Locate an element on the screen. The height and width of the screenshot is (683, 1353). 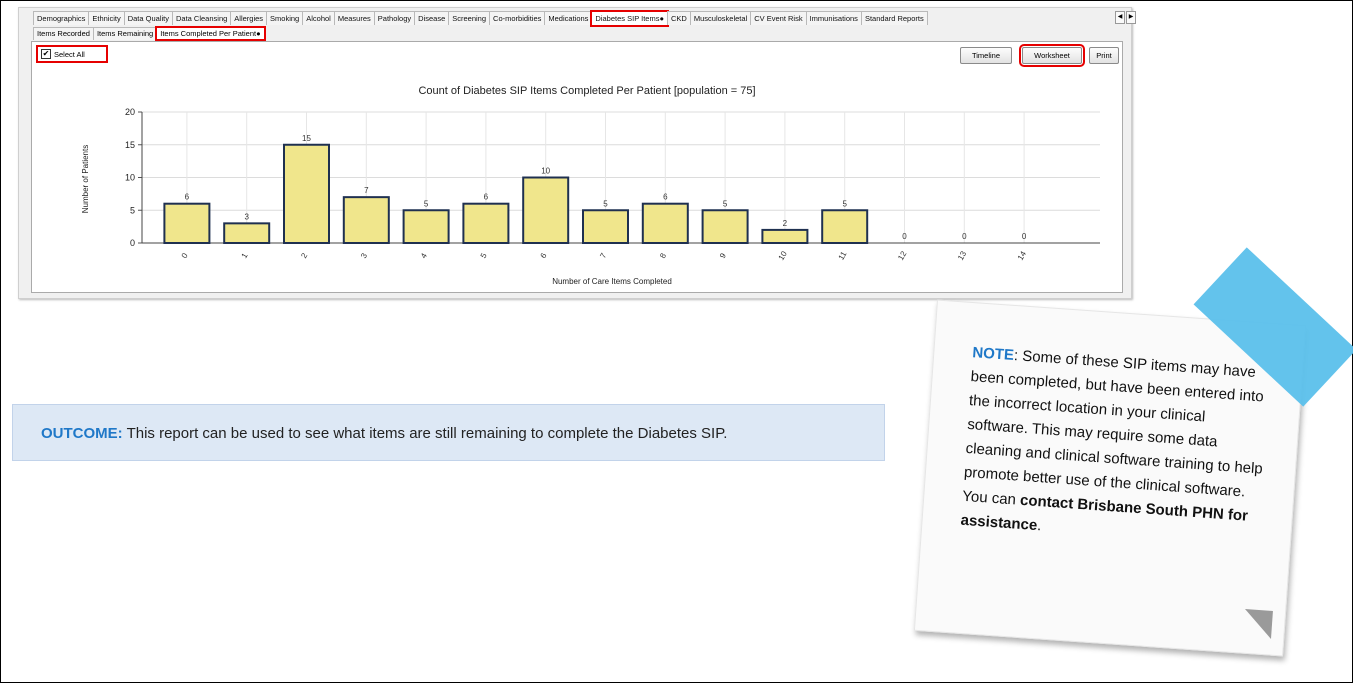
data-label: 2 is located at coordinates (785, 223).